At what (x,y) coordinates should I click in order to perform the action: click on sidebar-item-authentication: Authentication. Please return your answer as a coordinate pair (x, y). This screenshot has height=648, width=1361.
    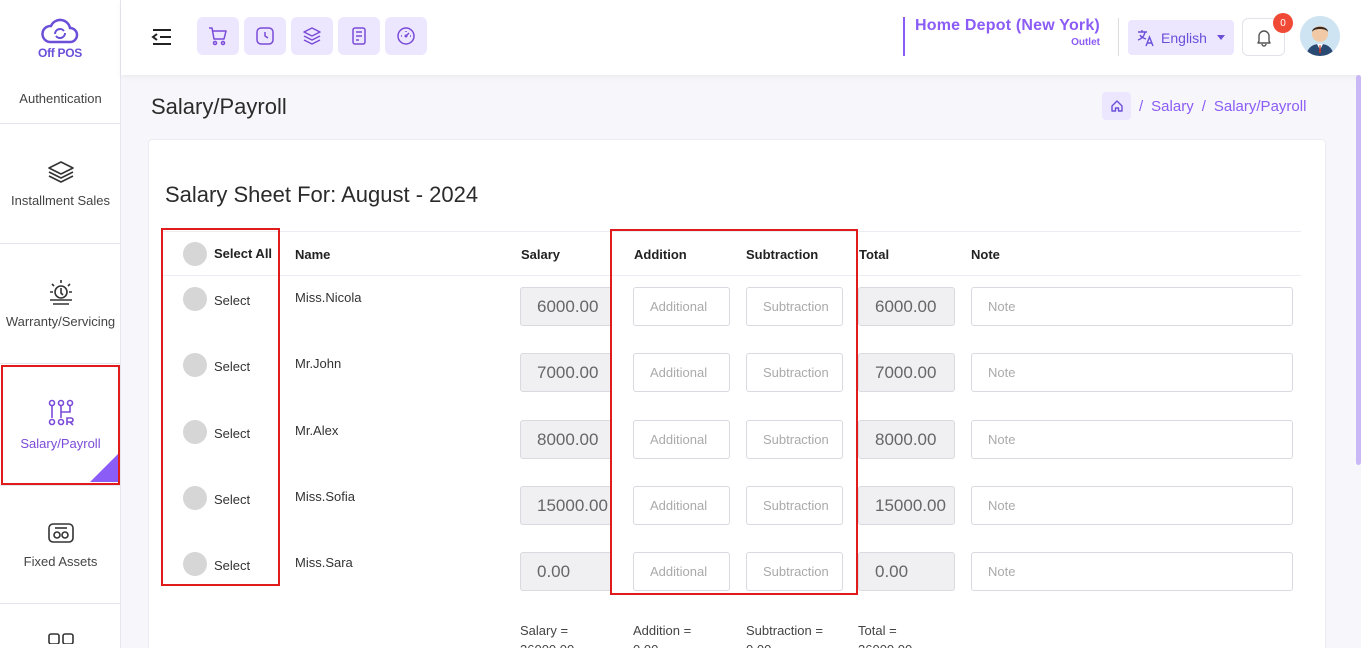
    Looking at the image, I should click on (60, 93).